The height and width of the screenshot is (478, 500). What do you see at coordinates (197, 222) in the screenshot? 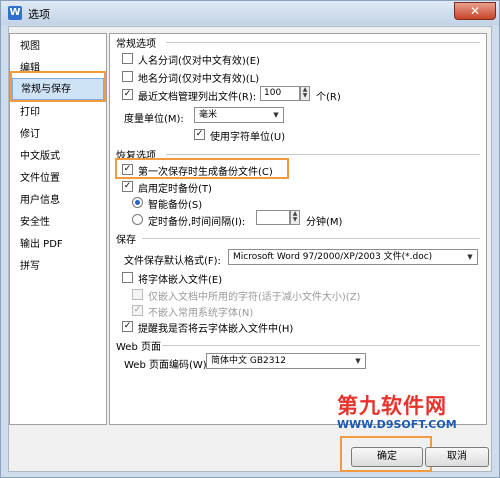
I see `interval-backup-label: 定时备份,时间间隔(I):` at bounding box center [197, 222].